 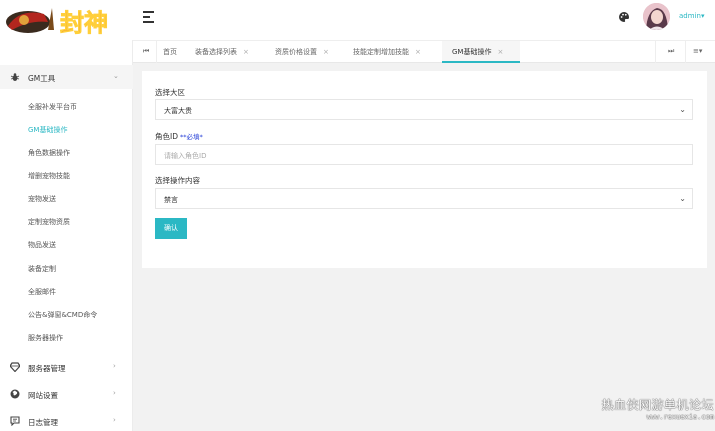 What do you see at coordinates (657, 405) in the screenshot?
I see `watermark-title: 热血侠网游单机论坛` at bounding box center [657, 405].